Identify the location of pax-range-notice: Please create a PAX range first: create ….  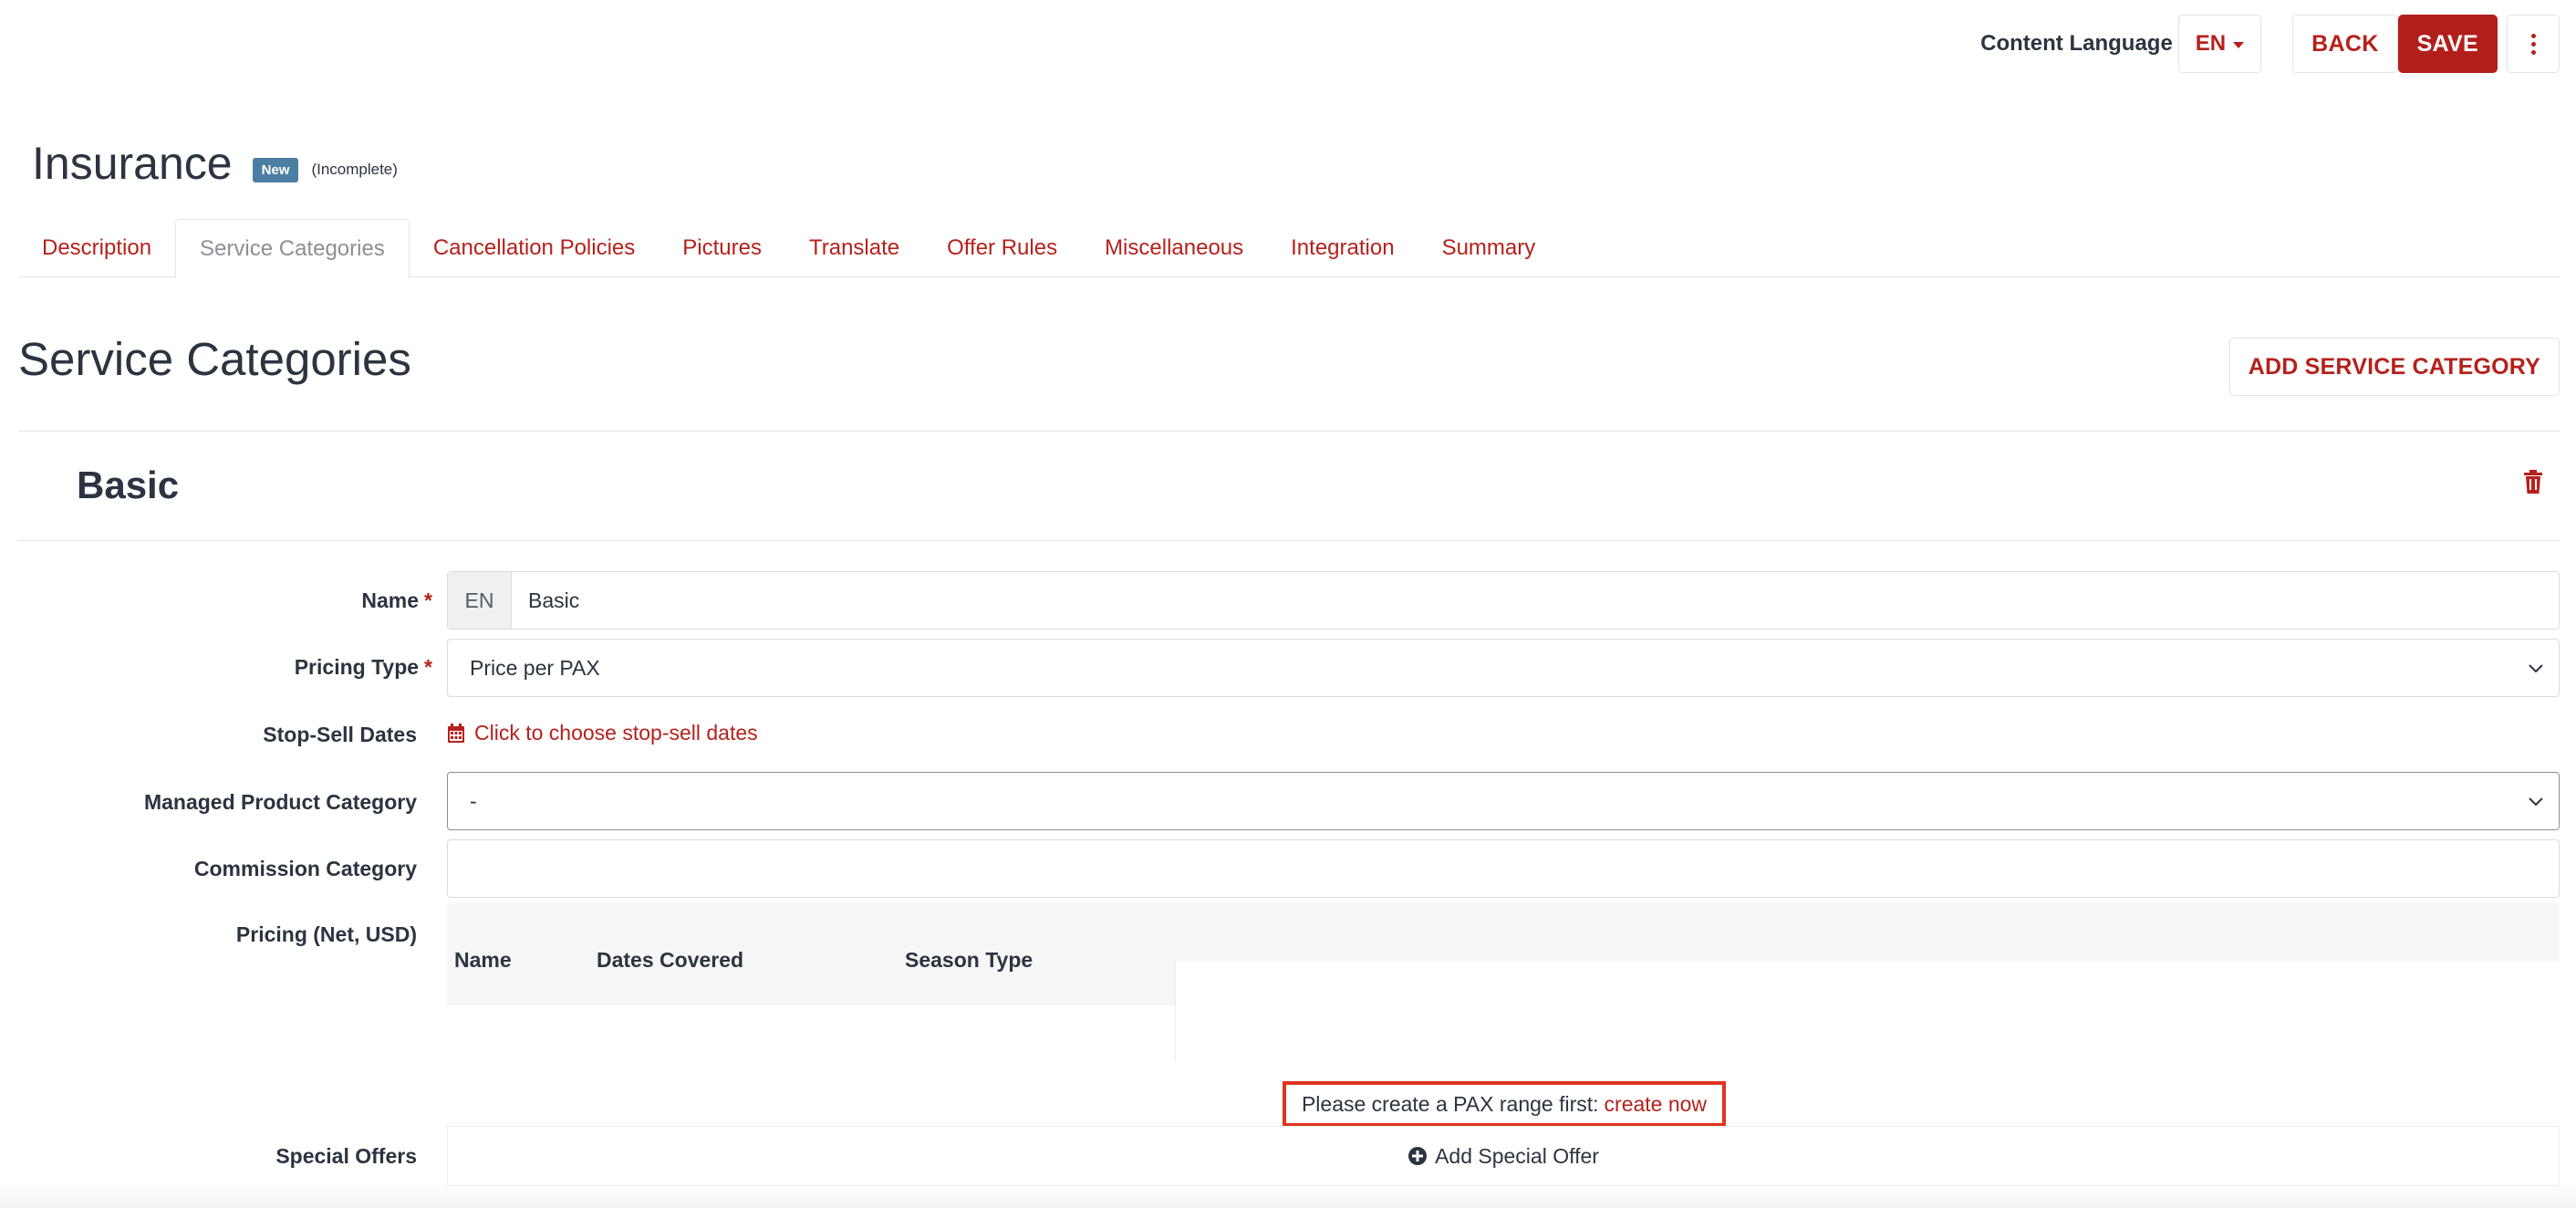
(1504, 1104).